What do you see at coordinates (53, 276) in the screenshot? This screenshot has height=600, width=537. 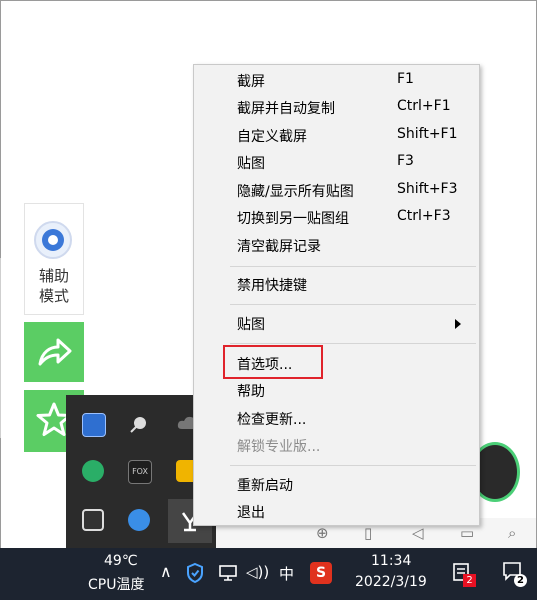 I see `assist-mode-label-line1: 辅助` at bounding box center [53, 276].